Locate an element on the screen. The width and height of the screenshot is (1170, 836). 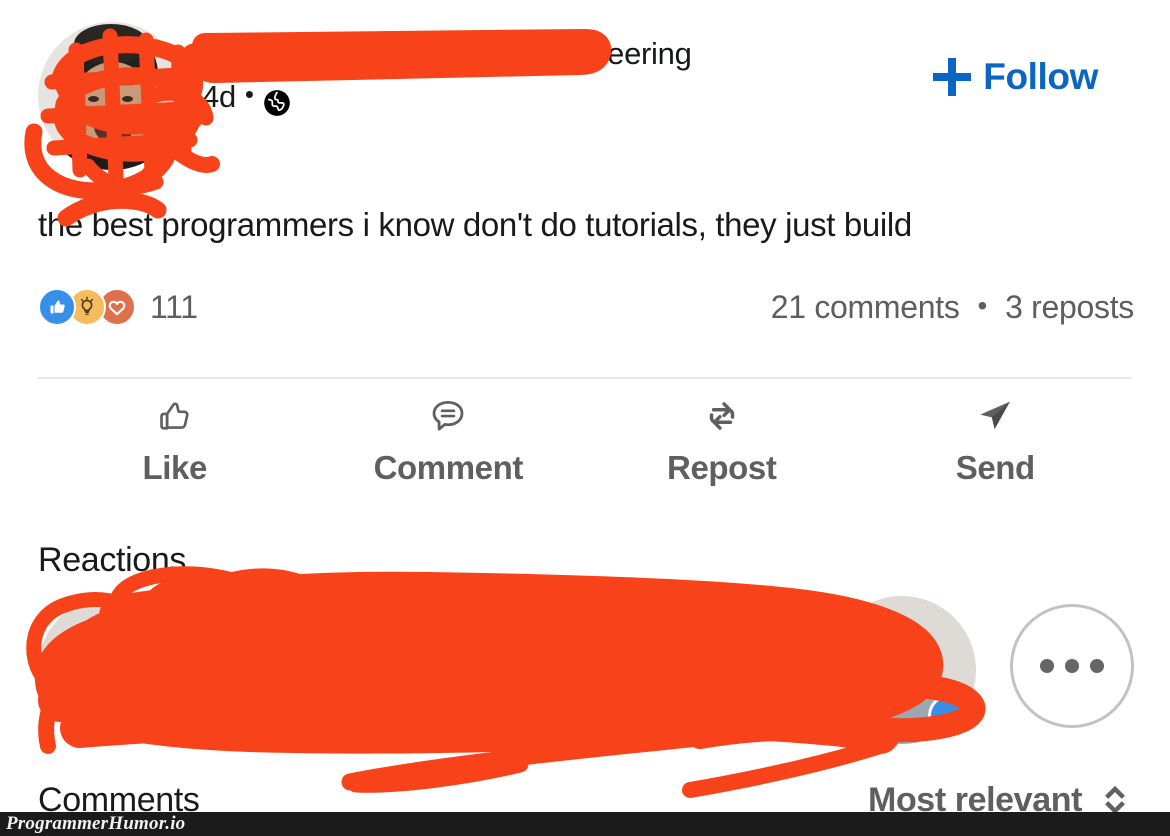
like-button: Like is located at coordinates (175, 440).